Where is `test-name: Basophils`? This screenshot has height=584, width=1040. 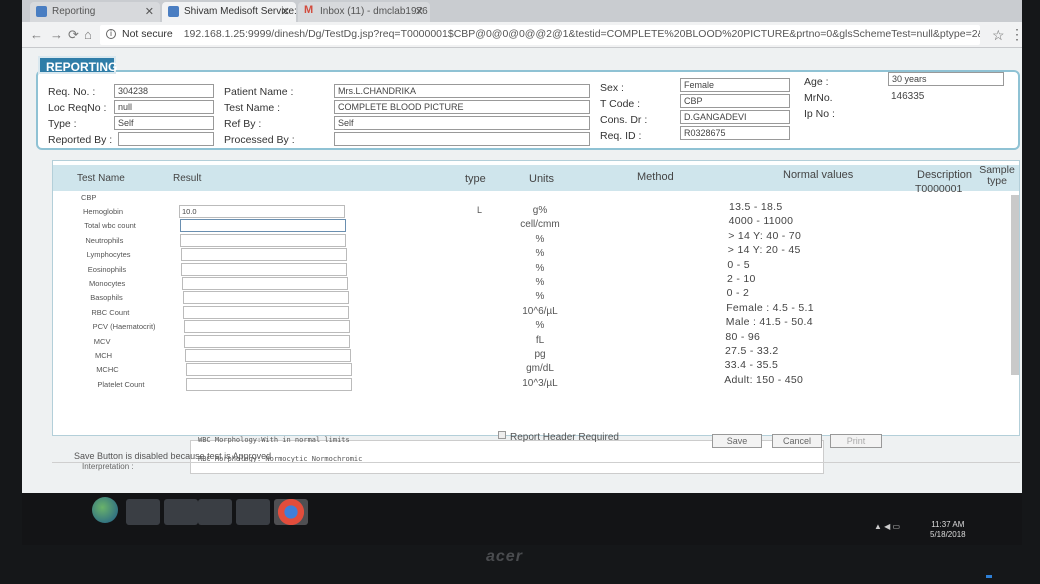
test-name: Basophils is located at coordinates (106, 298).